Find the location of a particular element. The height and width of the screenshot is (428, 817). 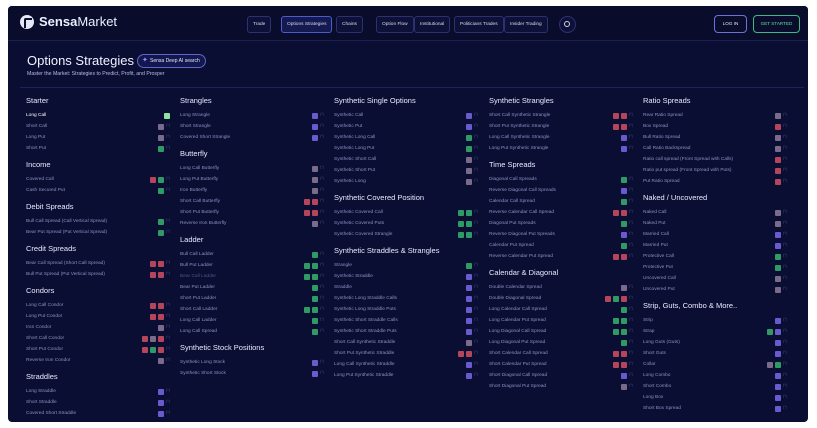

strategy-item: Strangle ⊓ is located at coordinates (409, 265).